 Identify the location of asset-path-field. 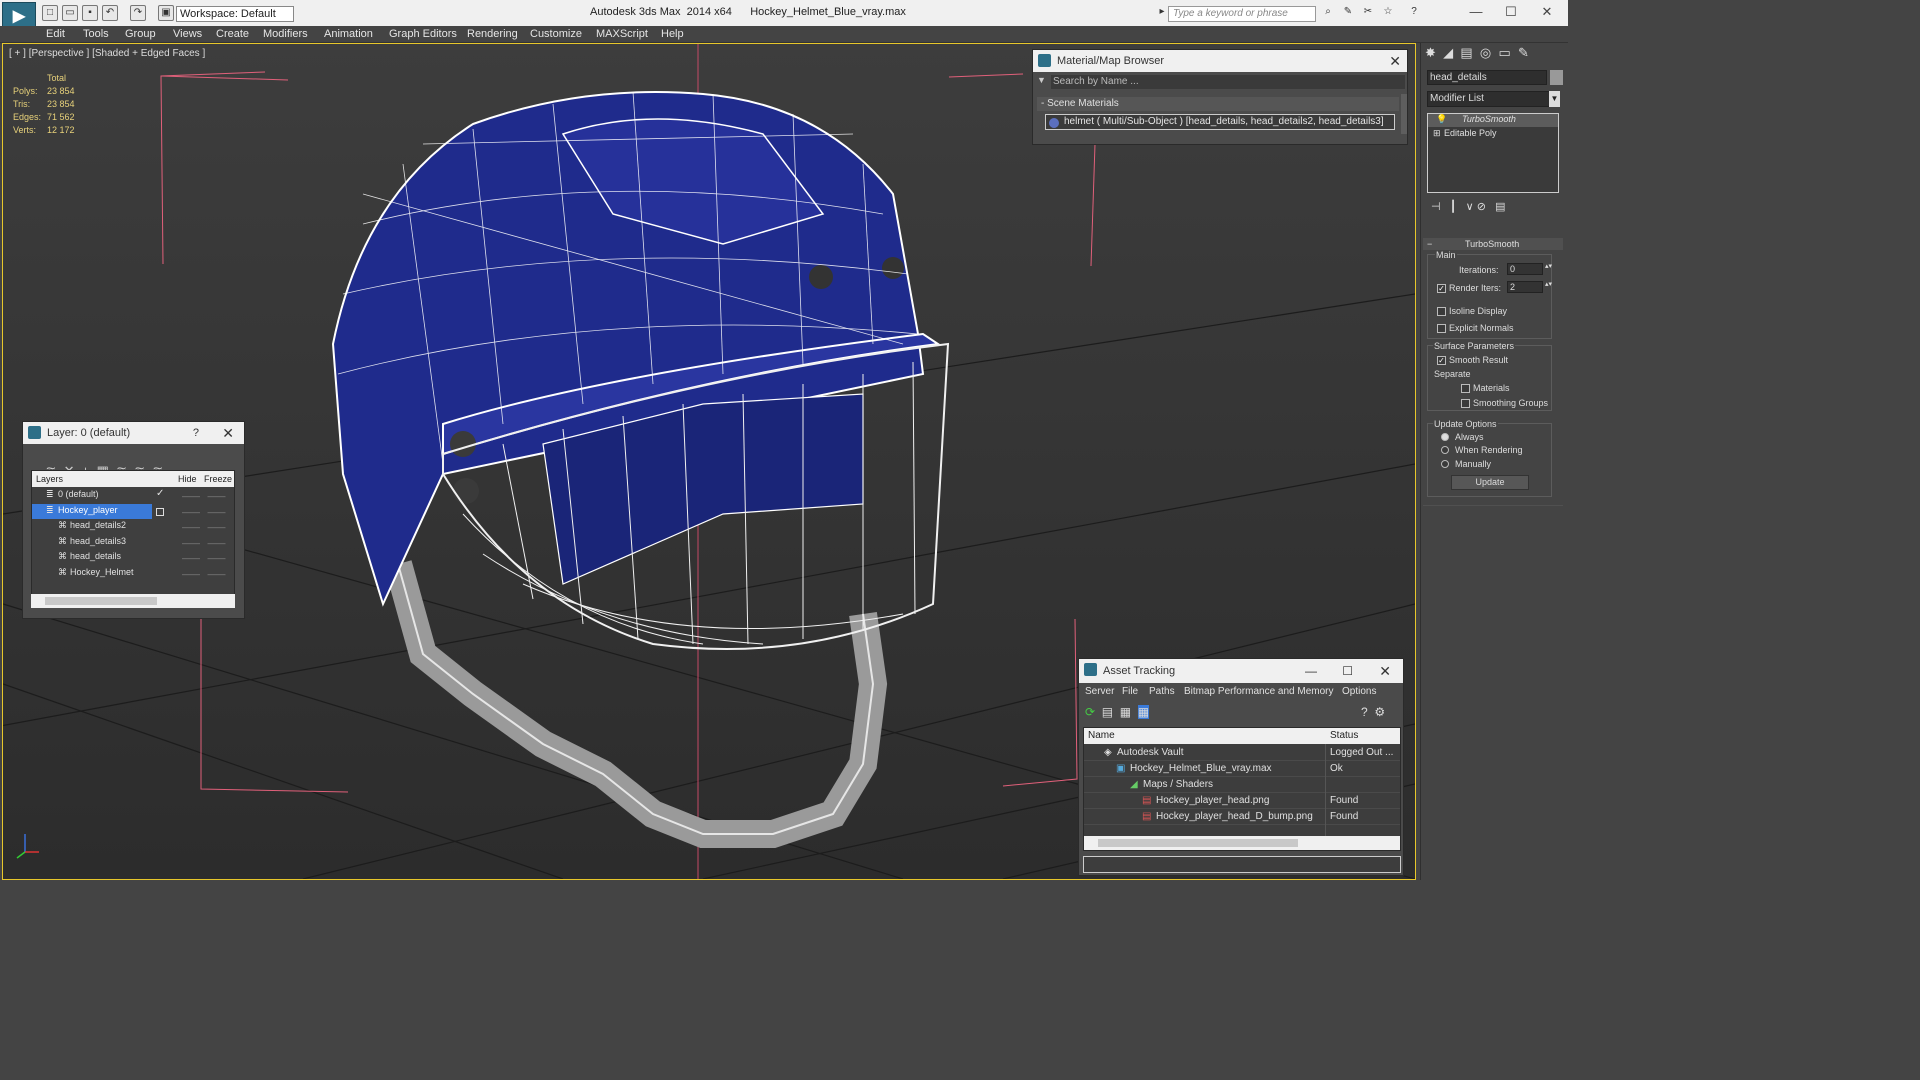
(1242, 864).